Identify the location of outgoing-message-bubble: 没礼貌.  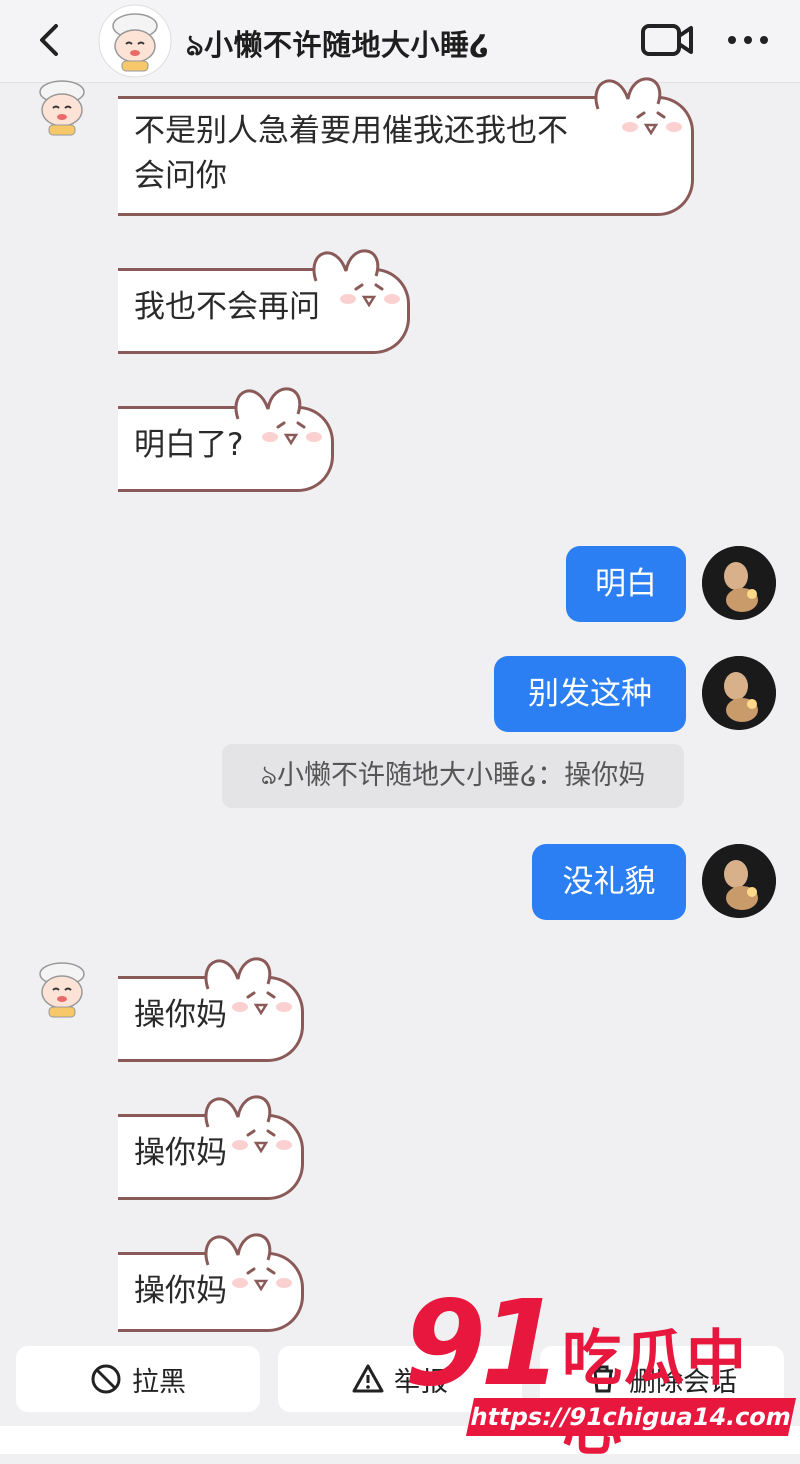
(609, 882).